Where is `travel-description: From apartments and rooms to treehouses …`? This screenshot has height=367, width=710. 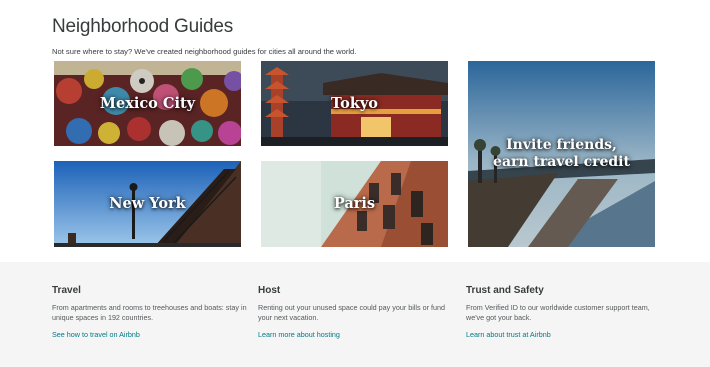
travel-description: From apartments and rooms to treehouses … is located at coordinates (149, 312).